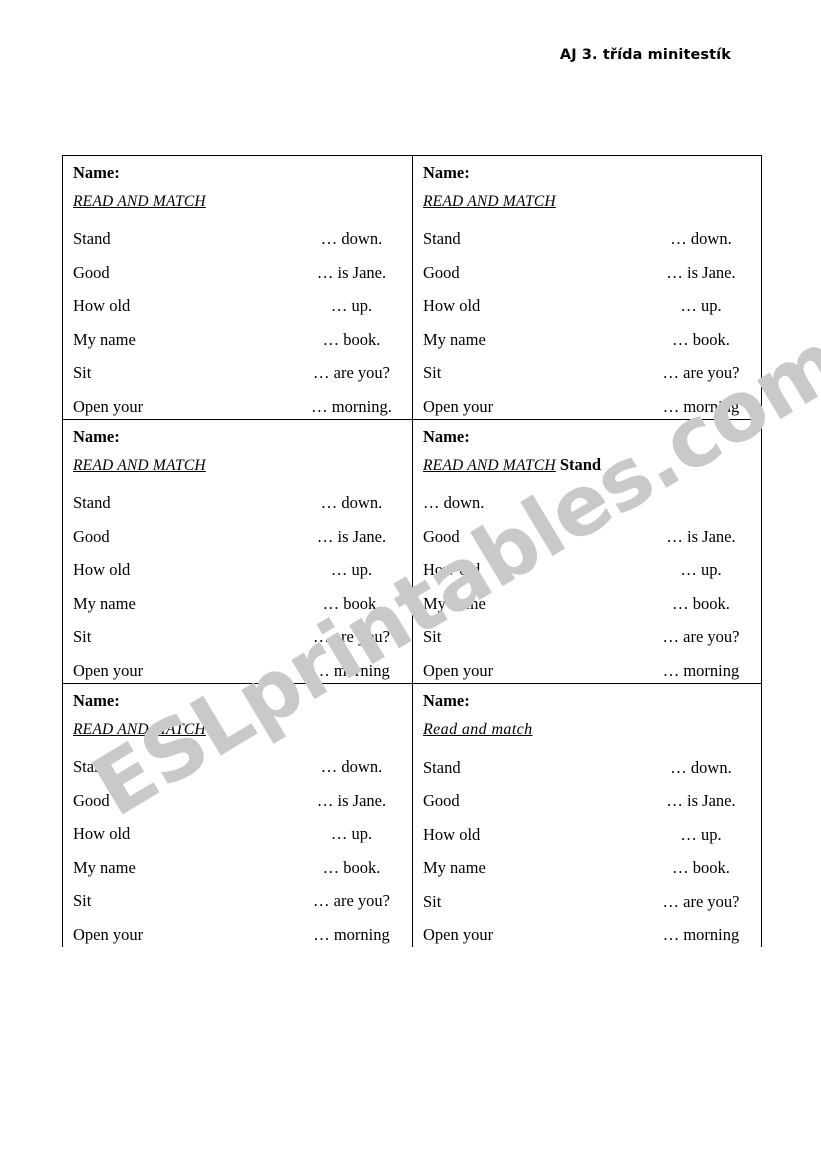 The height and width of the screenshot is (1169, 821). I want to click on page-title: AJ 3. třída minitestík, so click(645, 55).